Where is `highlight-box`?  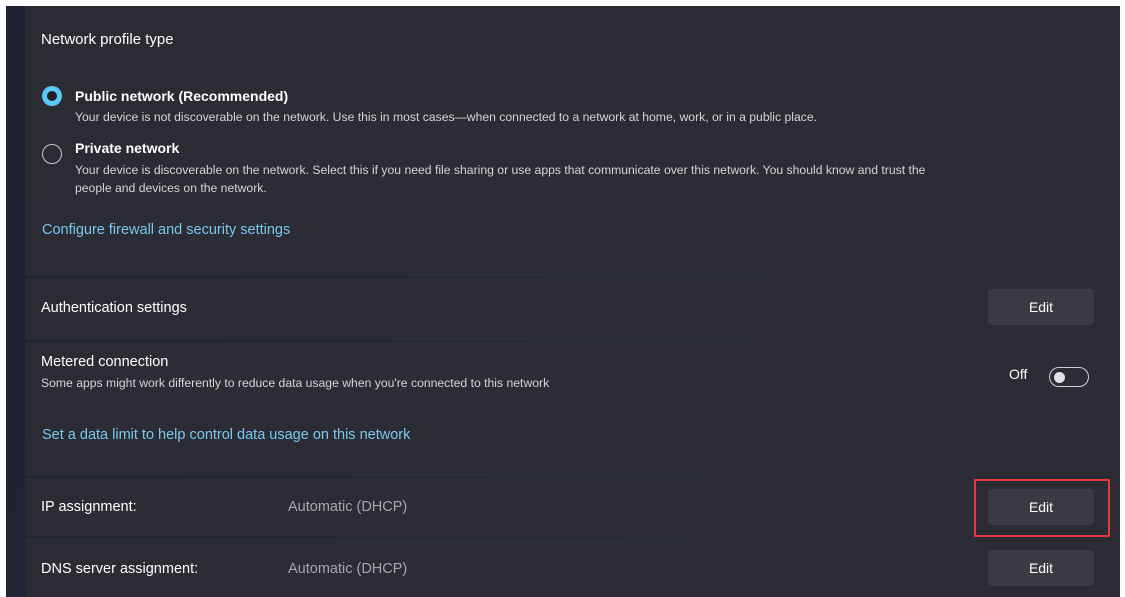 highlight-box is located at coordinates (1042, 508).